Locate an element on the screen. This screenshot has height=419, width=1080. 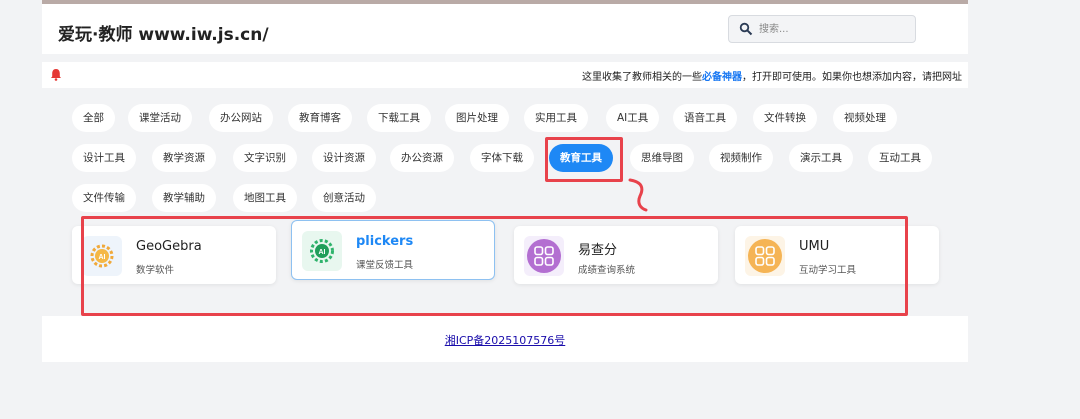
category-tag: 办公网站 is located at coordinates (241, 118).